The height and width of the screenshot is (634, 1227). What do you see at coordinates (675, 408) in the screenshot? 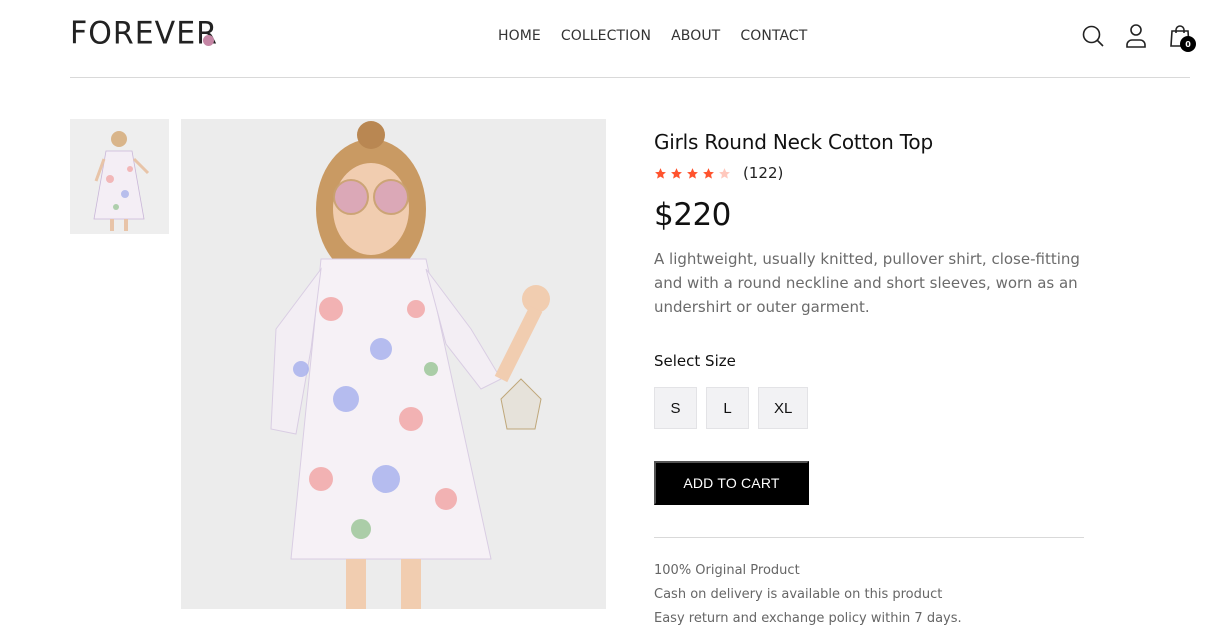
I see `size-option-s: S` at bounding box center [675, 408].